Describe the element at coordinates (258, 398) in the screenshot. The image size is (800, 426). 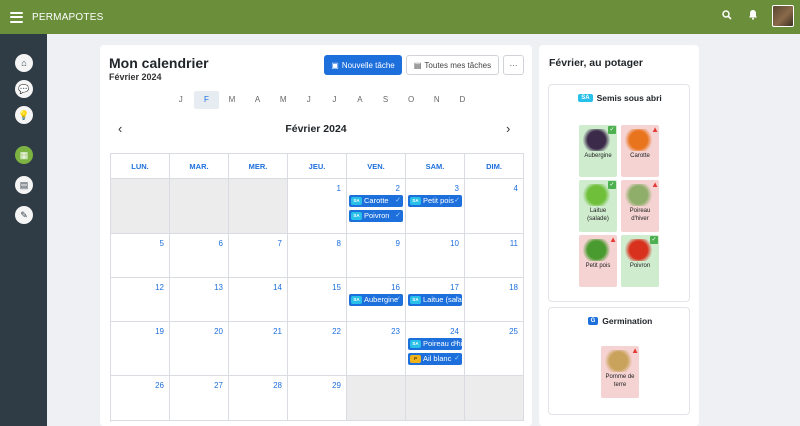
I see `calendar-day: 28` at that location.